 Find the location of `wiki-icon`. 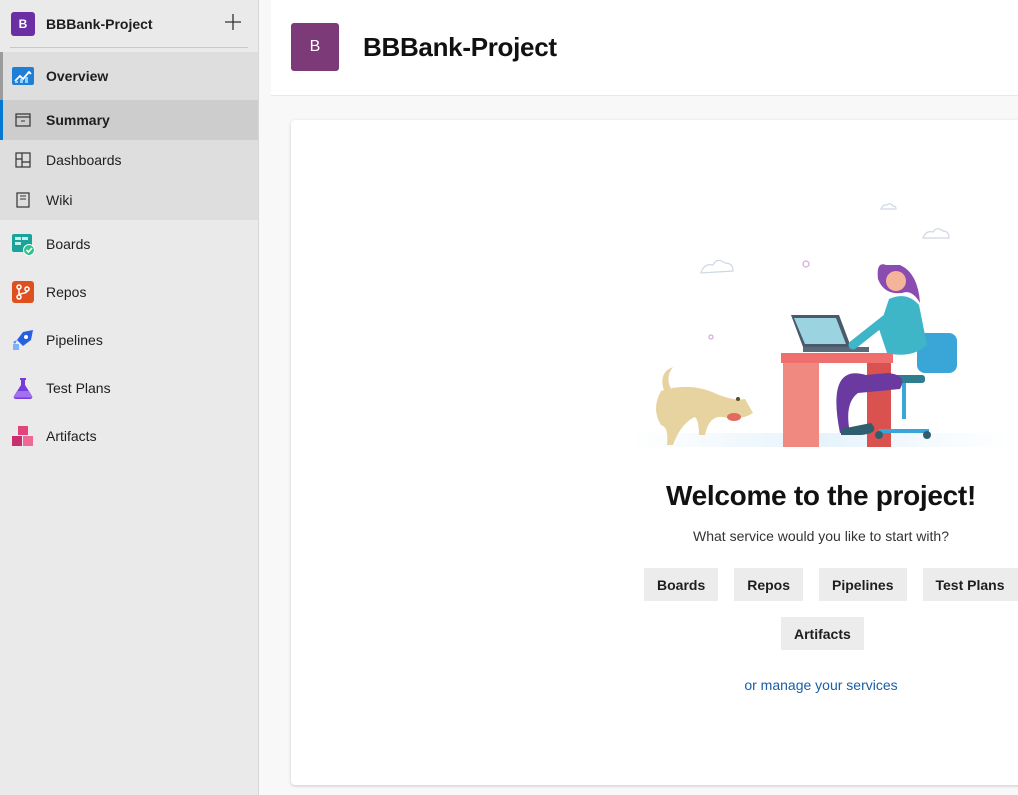

wiki-icon is located at coordinates (23, 200).